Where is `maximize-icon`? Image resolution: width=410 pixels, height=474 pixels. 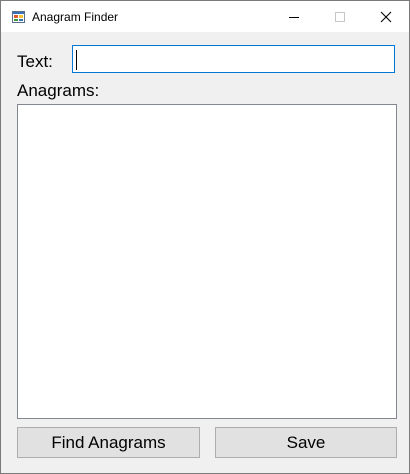
maximize-icon is located at coordinates (340, 17).